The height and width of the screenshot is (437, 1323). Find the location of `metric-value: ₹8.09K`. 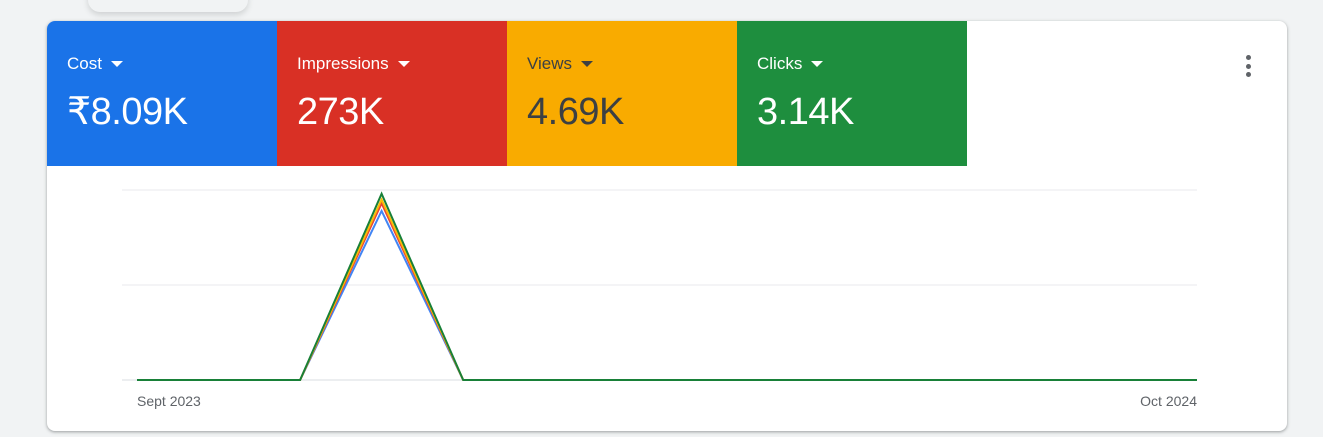

metric-value: ₹8.09K is located at coordinates (127, 112).